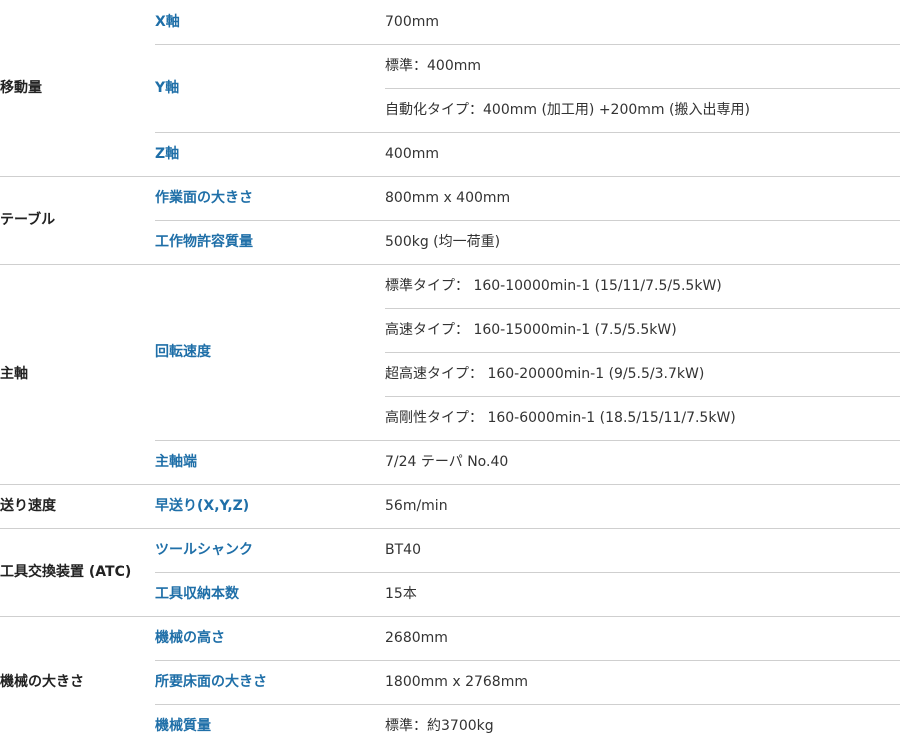 This screenshot has height=749, width=904. What do you see at coordinates (642, 461) in the screenshot?
I see `row-value-spindle-nose: 7/24 テーパ No.40` at bounding box center [642, 461].